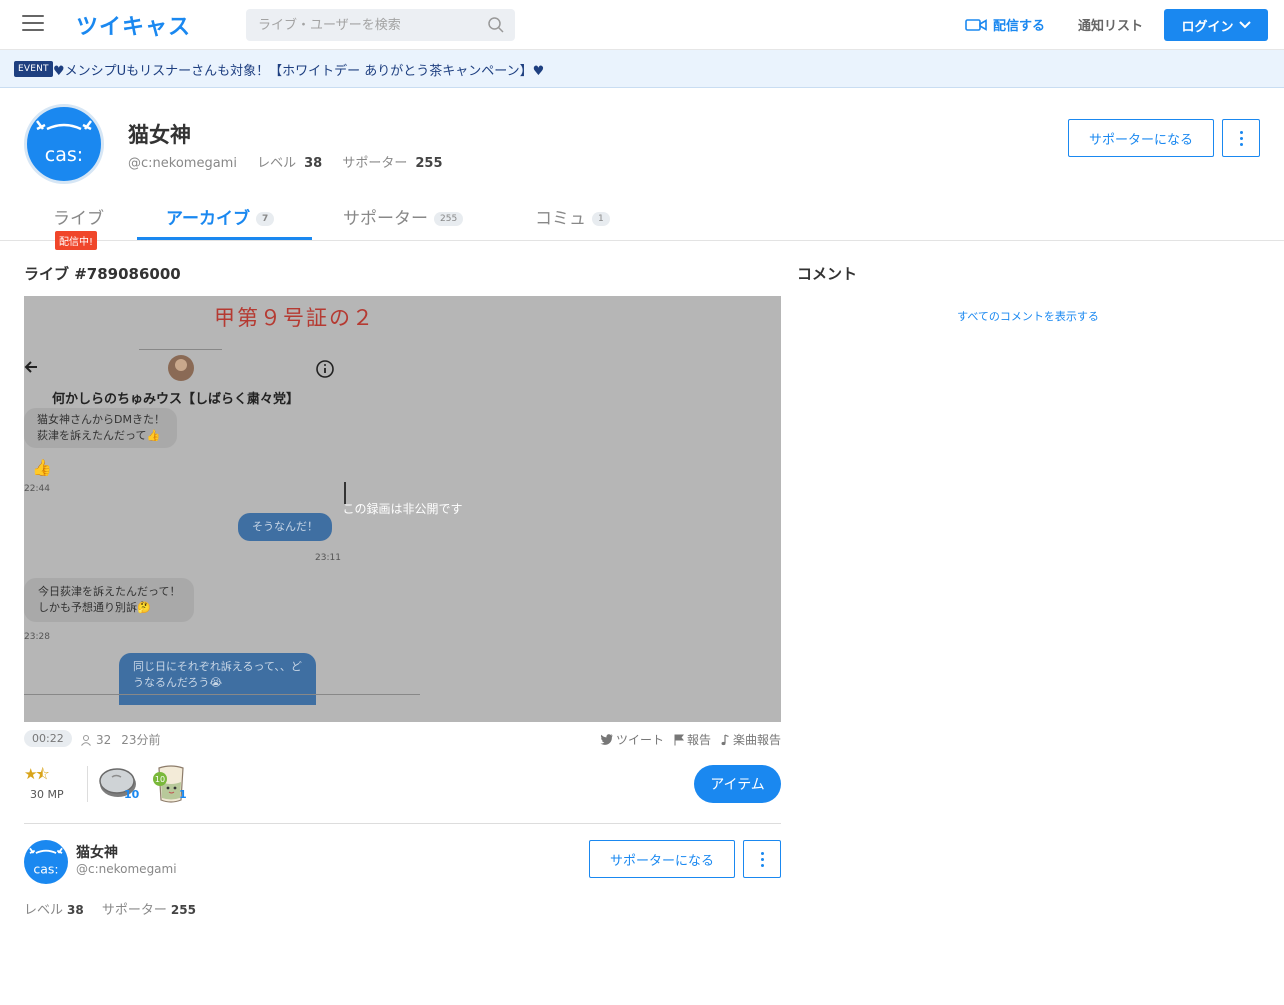 The width and height of the screenshot is (1284, 1005). Describe the element at coordinates (118, 784) in the screenshot. I see `gift-coin: 10` at that location.